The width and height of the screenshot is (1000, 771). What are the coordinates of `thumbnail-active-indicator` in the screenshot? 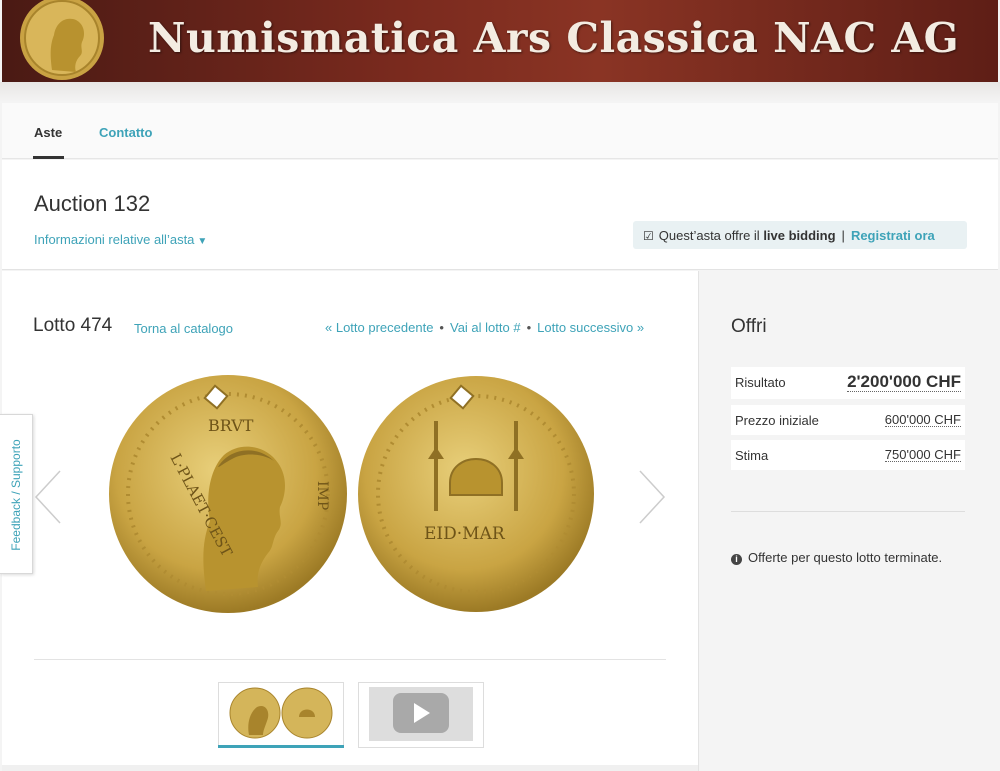 It's located at (281, 746).